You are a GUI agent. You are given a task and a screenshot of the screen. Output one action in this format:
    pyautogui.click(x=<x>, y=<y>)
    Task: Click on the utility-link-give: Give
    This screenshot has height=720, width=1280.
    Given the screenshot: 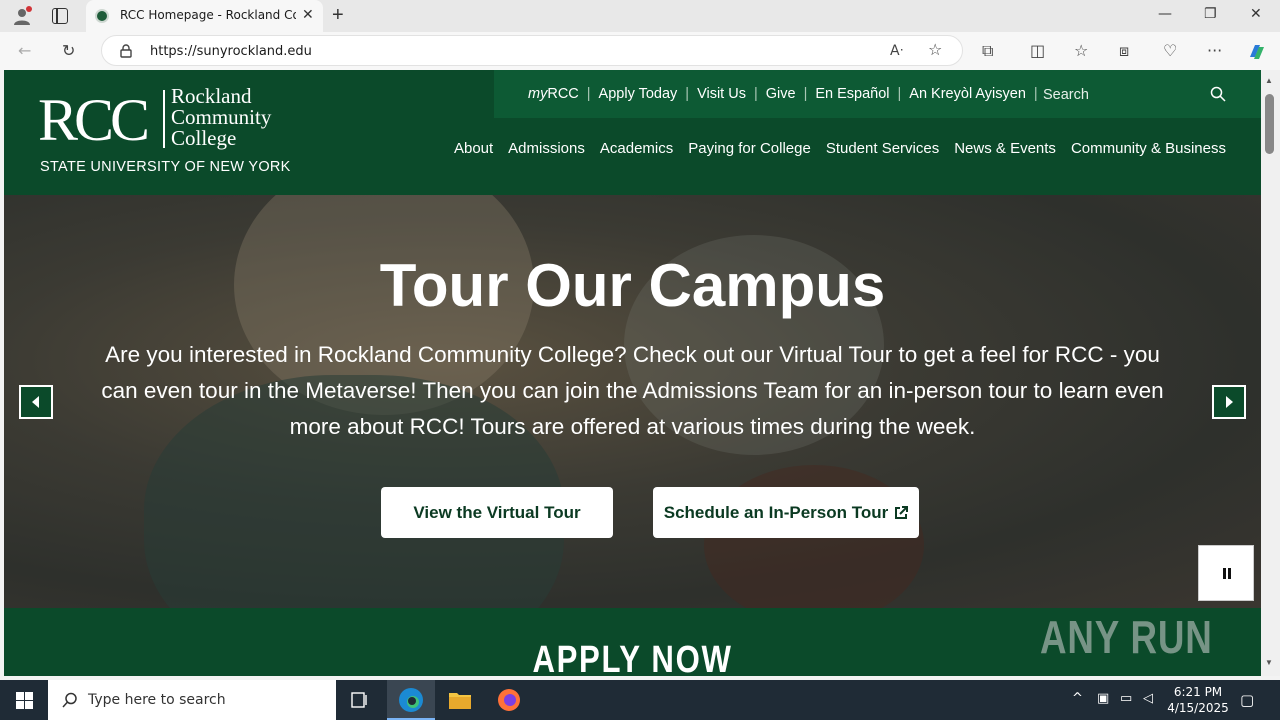 What is the action you would take?
    pyautogui.click(x=781, y=94)
    